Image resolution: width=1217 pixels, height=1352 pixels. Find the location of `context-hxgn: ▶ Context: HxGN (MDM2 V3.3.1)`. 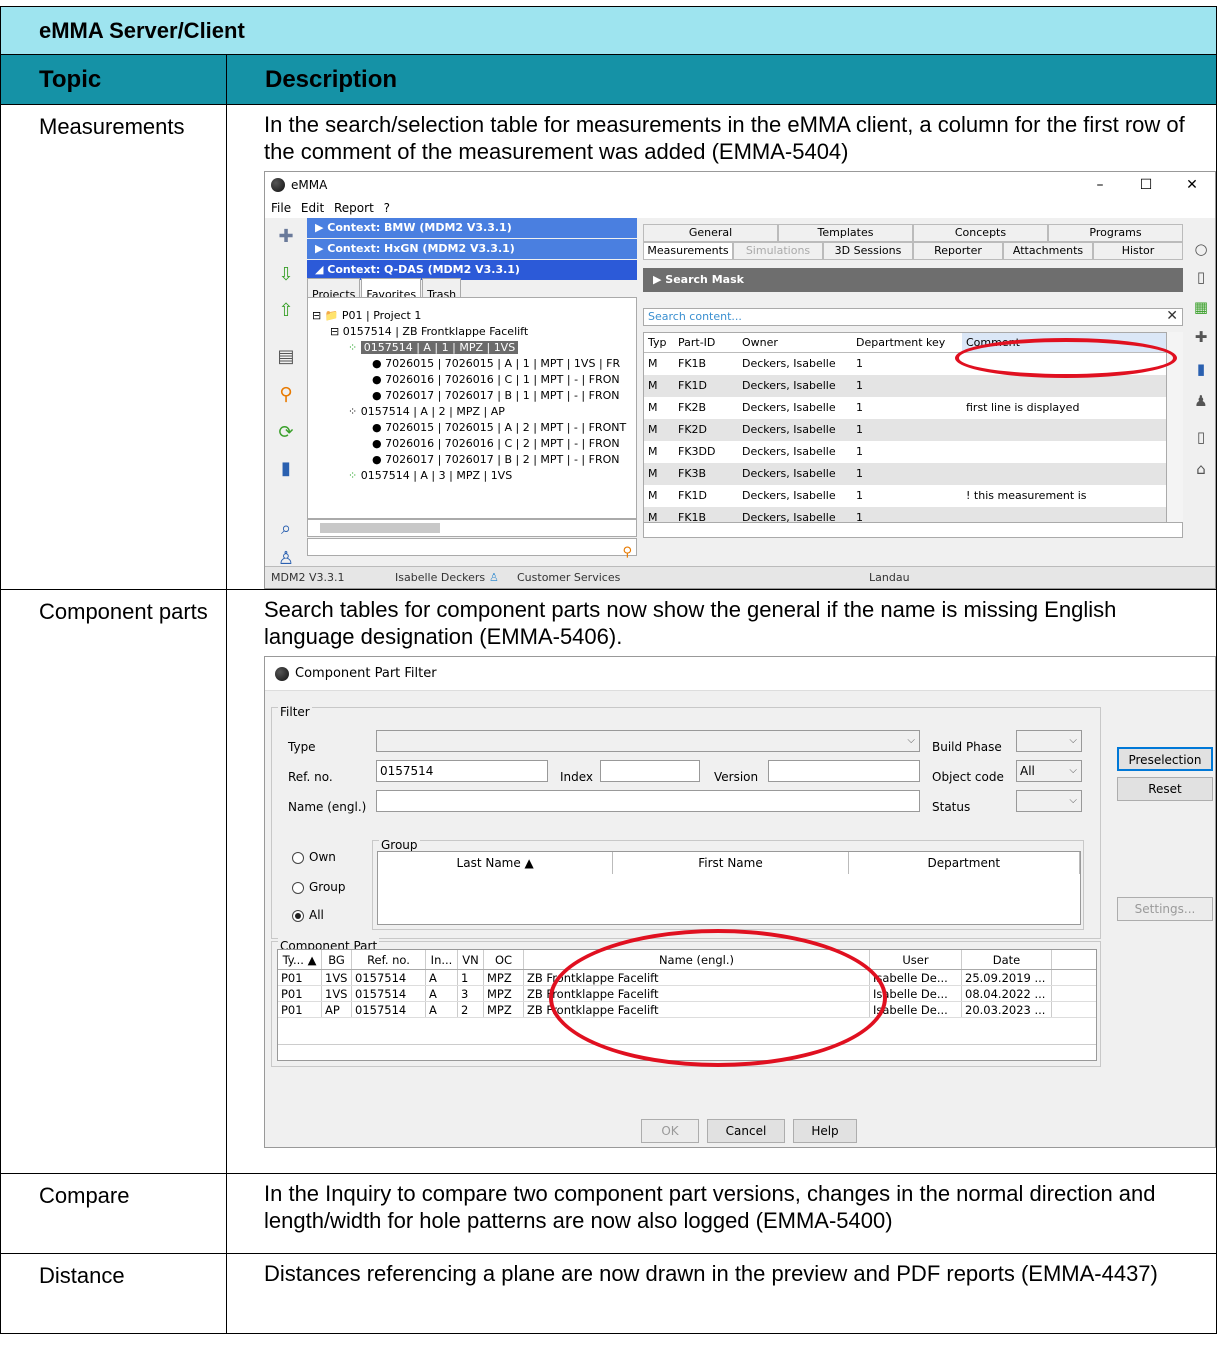

context-hxgn: ▶ Context: HxGN (MDM2 V3.3.1) is located at coordinates (472, 249).